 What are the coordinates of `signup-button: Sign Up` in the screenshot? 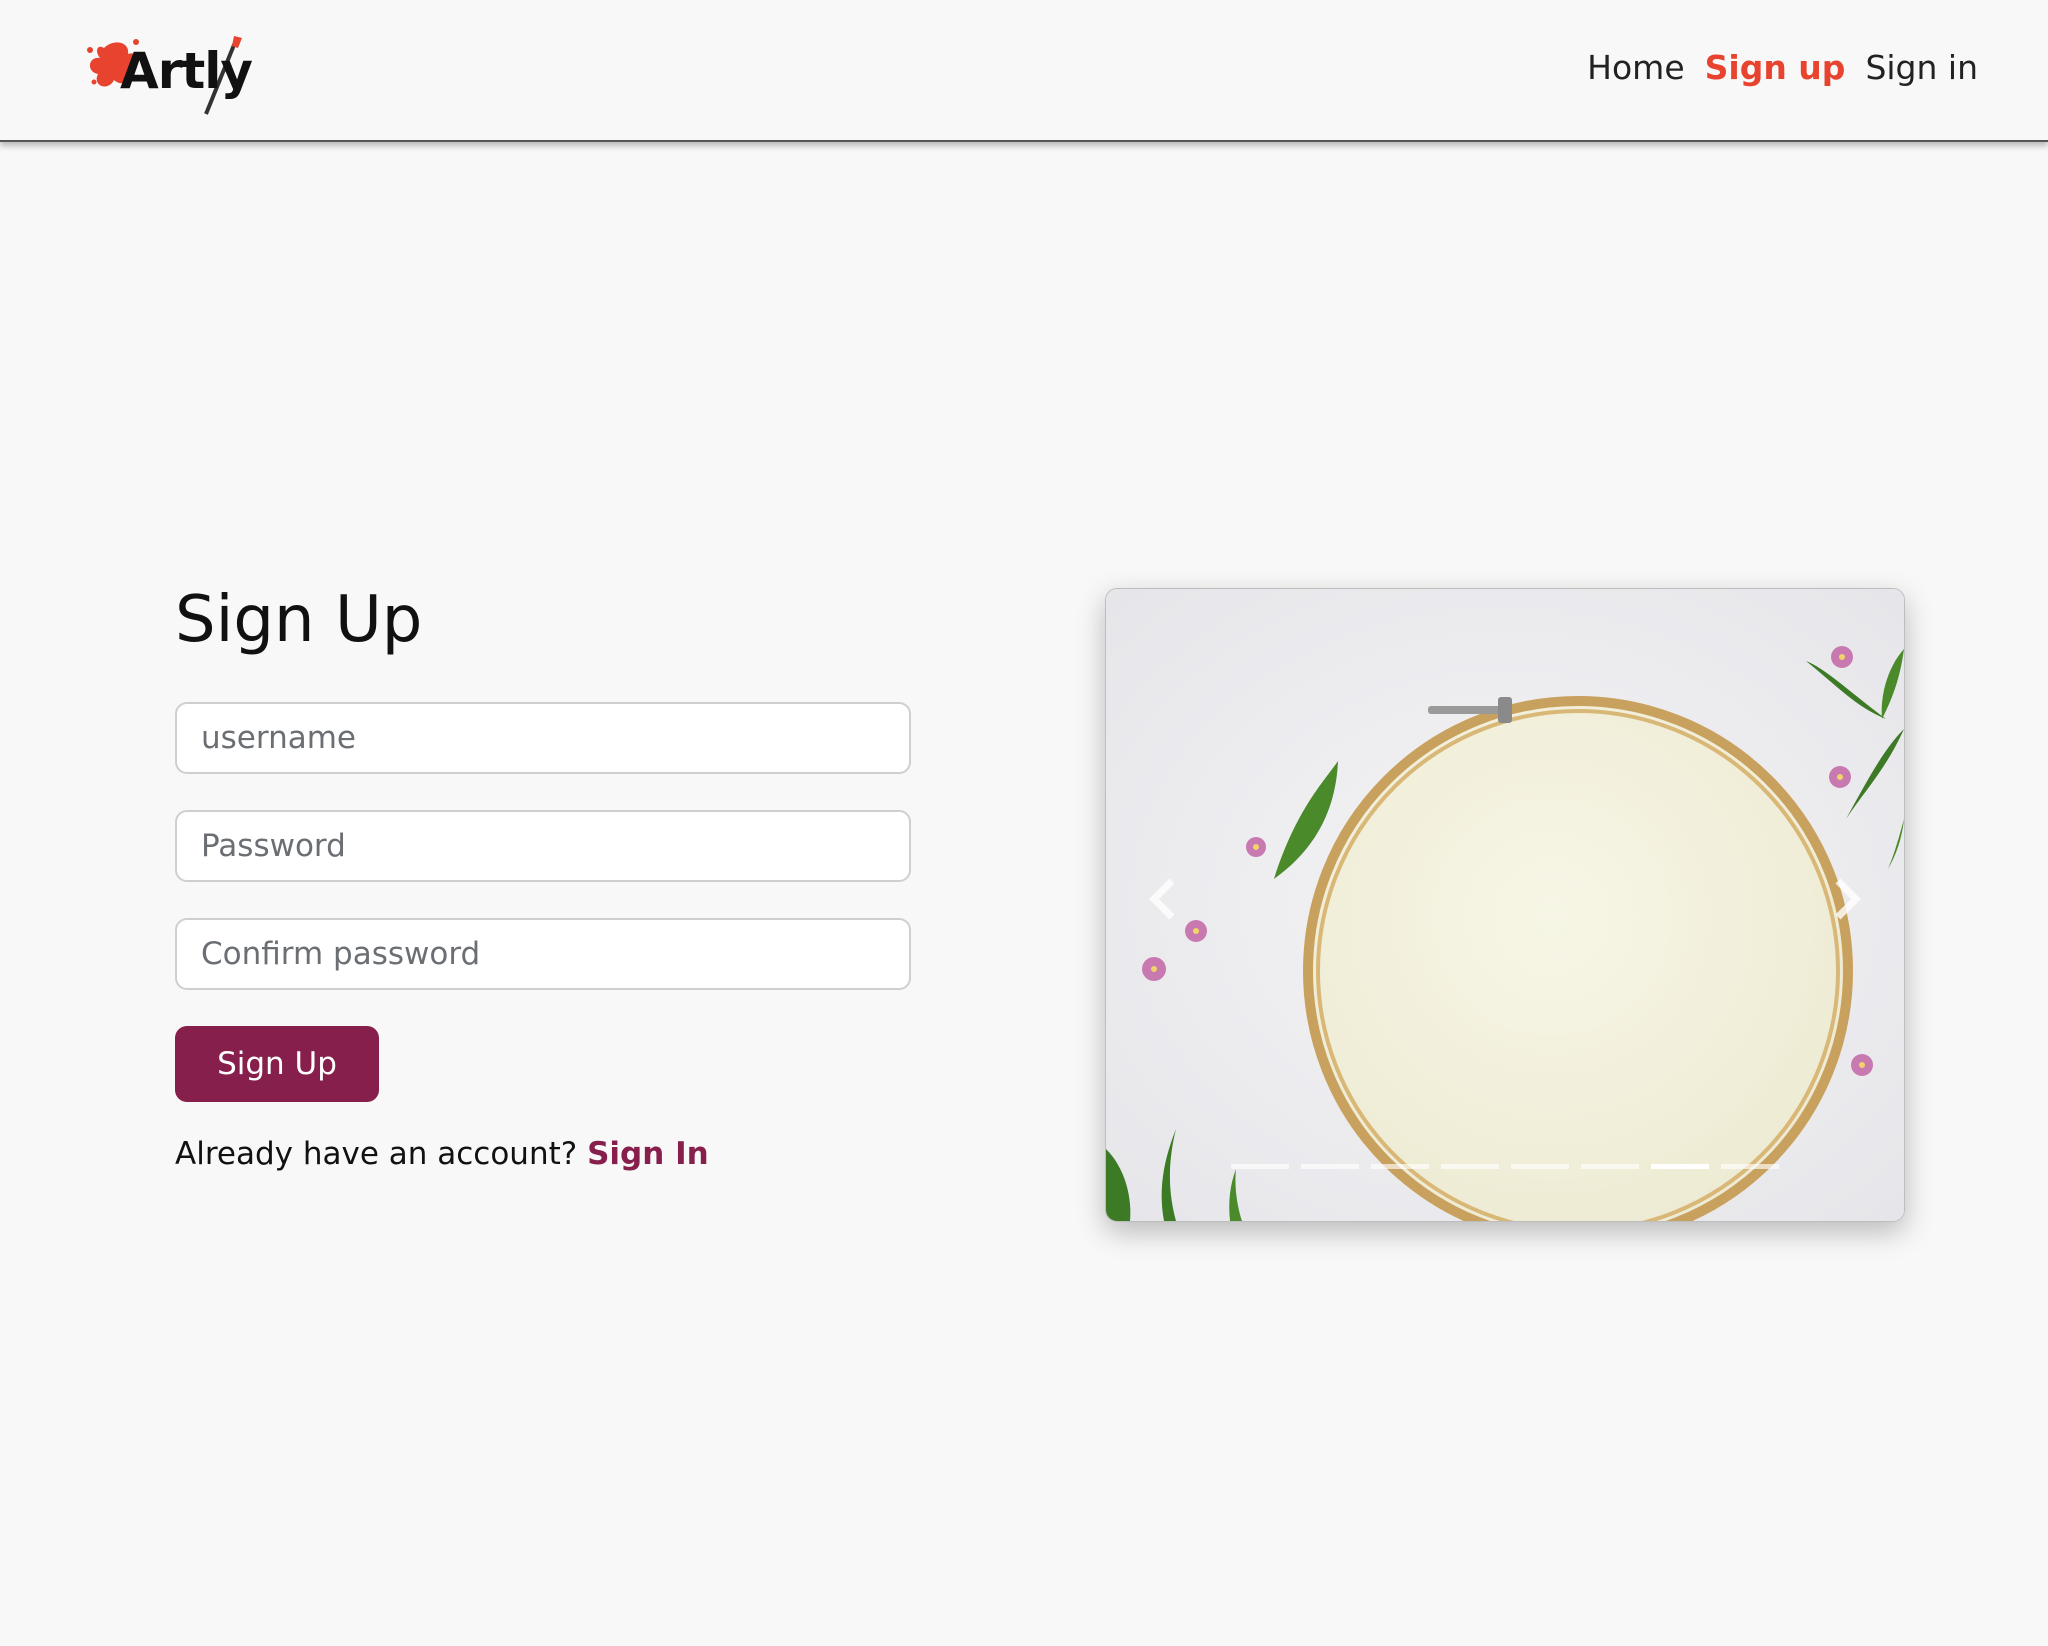 It's located at (277, 1064).